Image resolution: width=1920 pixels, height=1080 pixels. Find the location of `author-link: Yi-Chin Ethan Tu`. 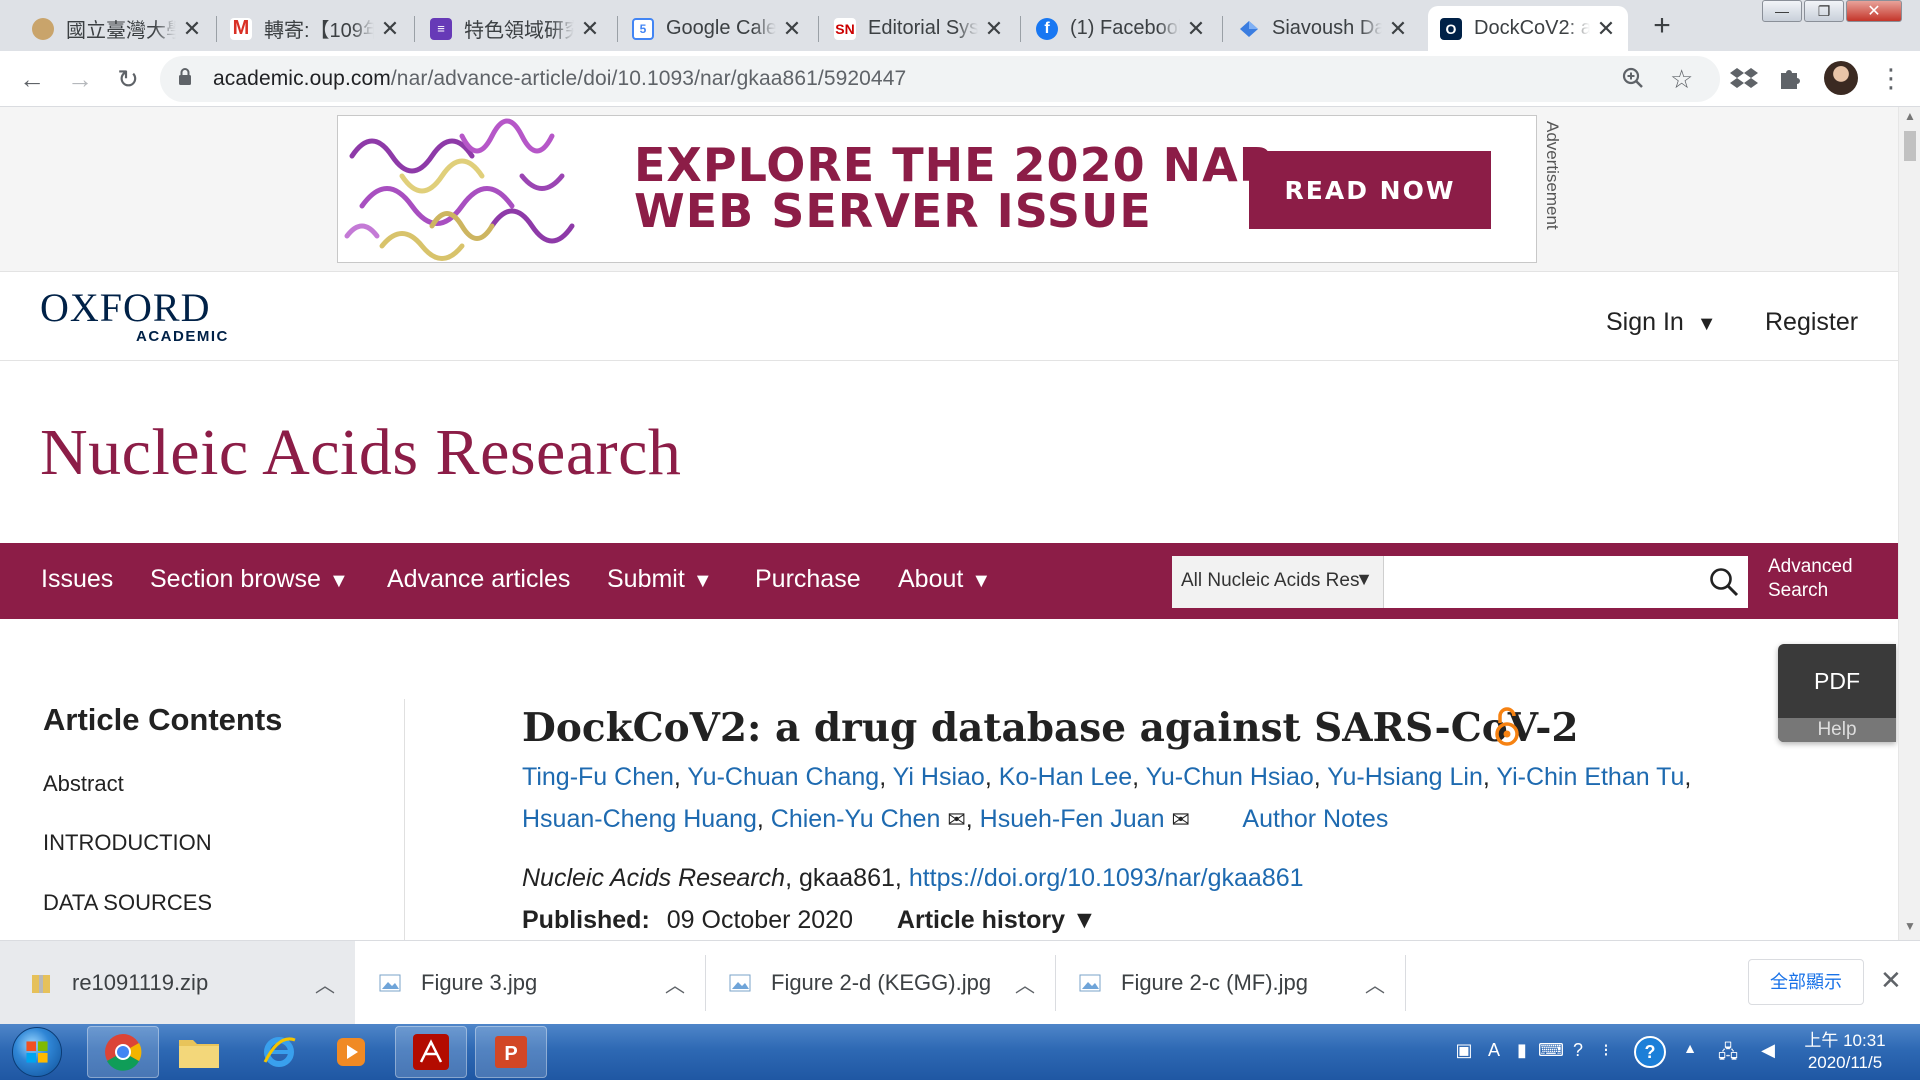

author-link: Yi-Chin Ethan Tu is located at coordinates (1590, 777).